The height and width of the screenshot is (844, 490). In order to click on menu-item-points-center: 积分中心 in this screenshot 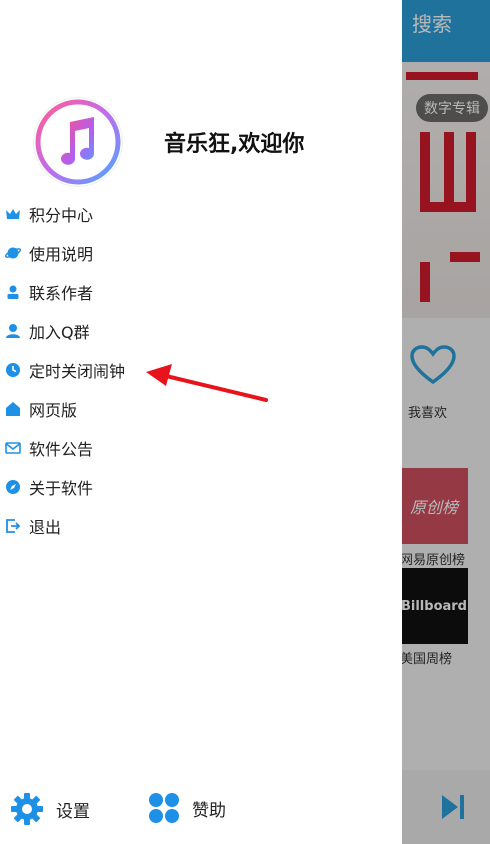, I will do `click(190, 213)`.